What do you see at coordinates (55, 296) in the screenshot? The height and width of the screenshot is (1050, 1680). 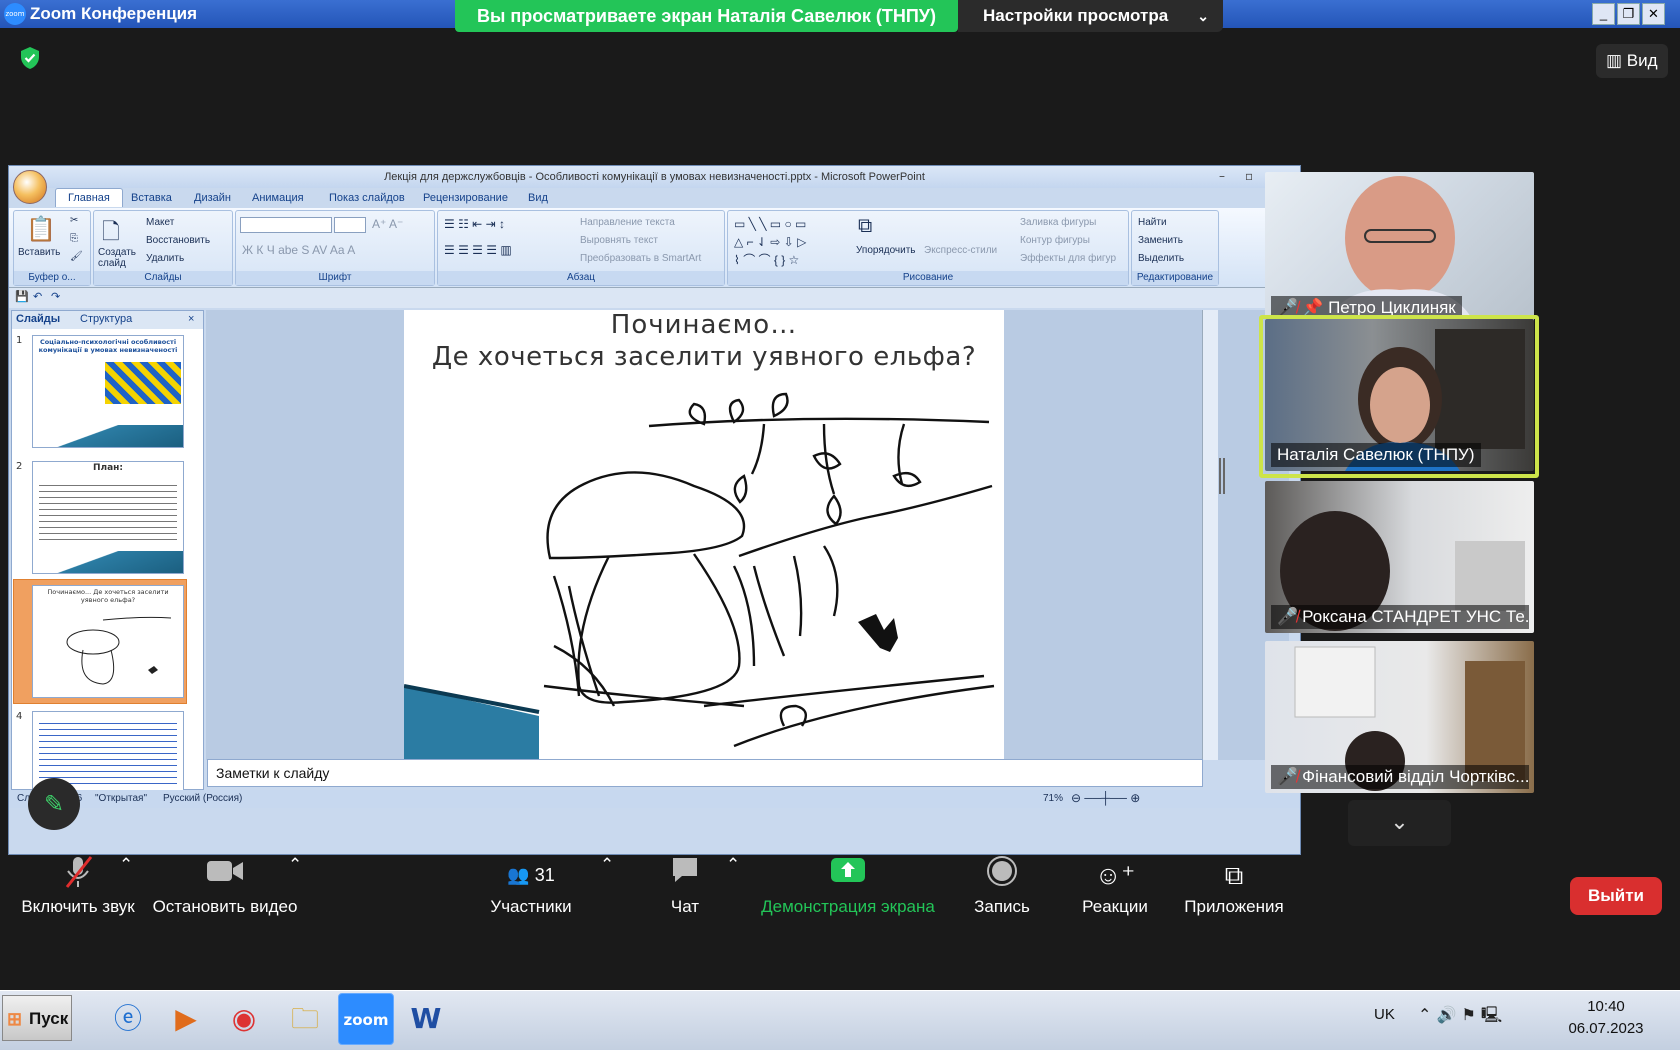 I see `redo-icon: ↷` at bounding box center [55, 296].